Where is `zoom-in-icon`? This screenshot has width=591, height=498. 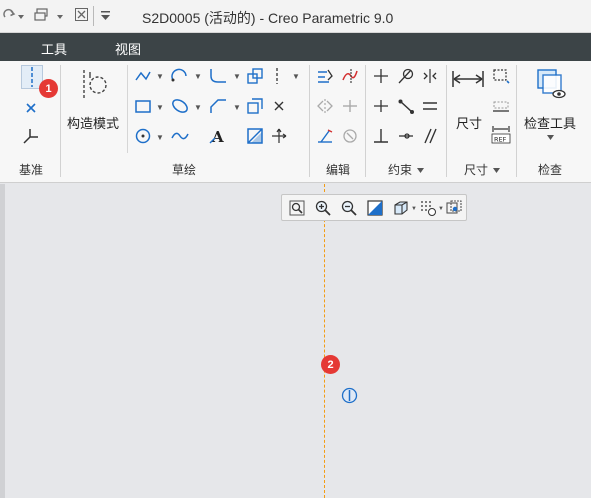 zoom-in-icon is located at coordinates (323, 208).